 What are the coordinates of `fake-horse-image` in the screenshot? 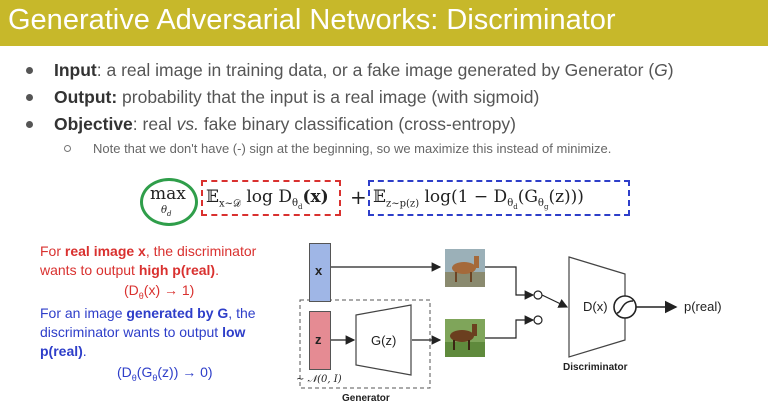 It's located at (465, 338).